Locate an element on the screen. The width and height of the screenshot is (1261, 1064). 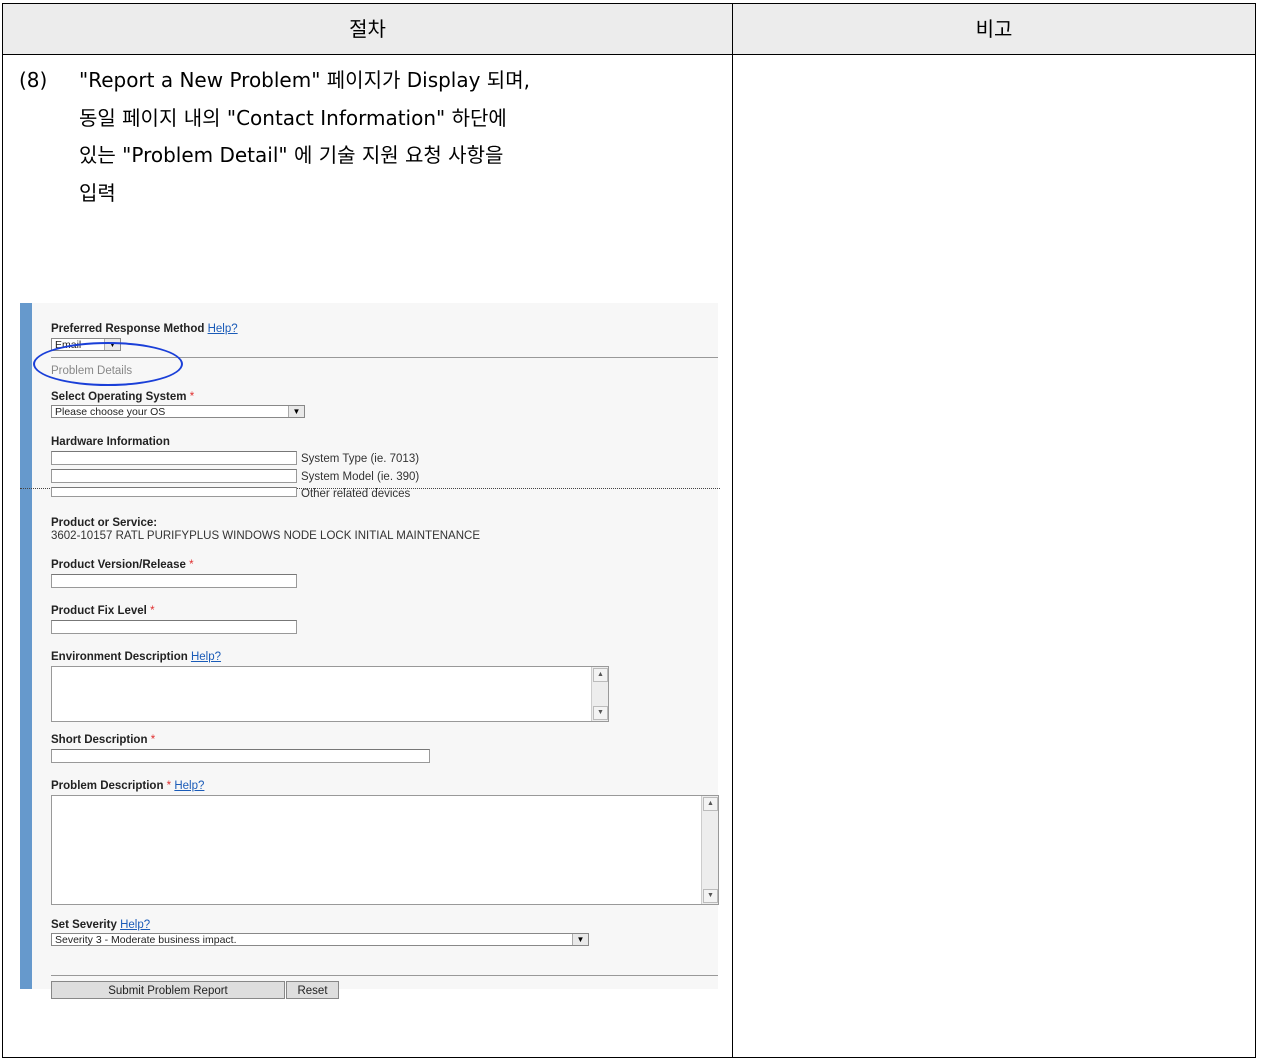
problem-description-textarea: ▲ ▼ is located at coordinates (385, 850).